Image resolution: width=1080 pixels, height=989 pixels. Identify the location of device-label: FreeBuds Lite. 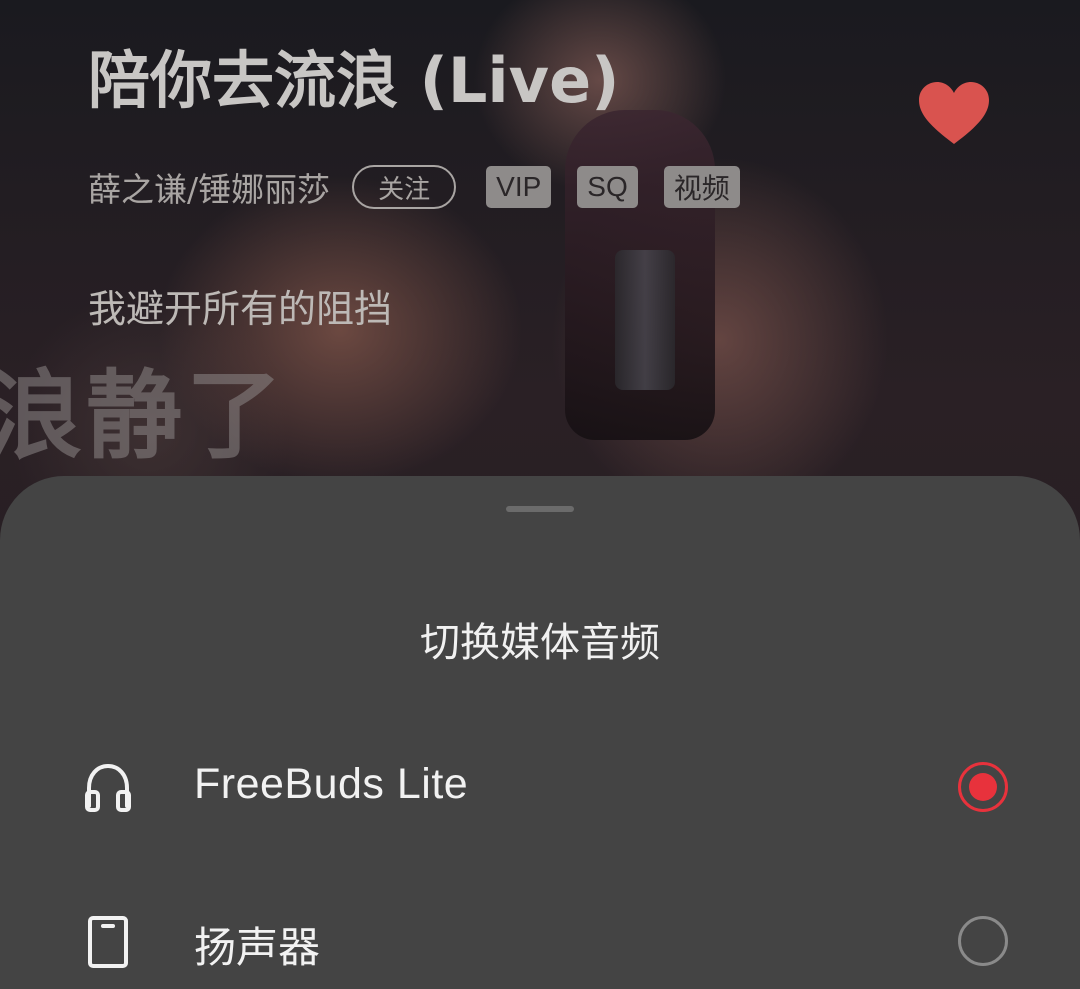
(331, 784).